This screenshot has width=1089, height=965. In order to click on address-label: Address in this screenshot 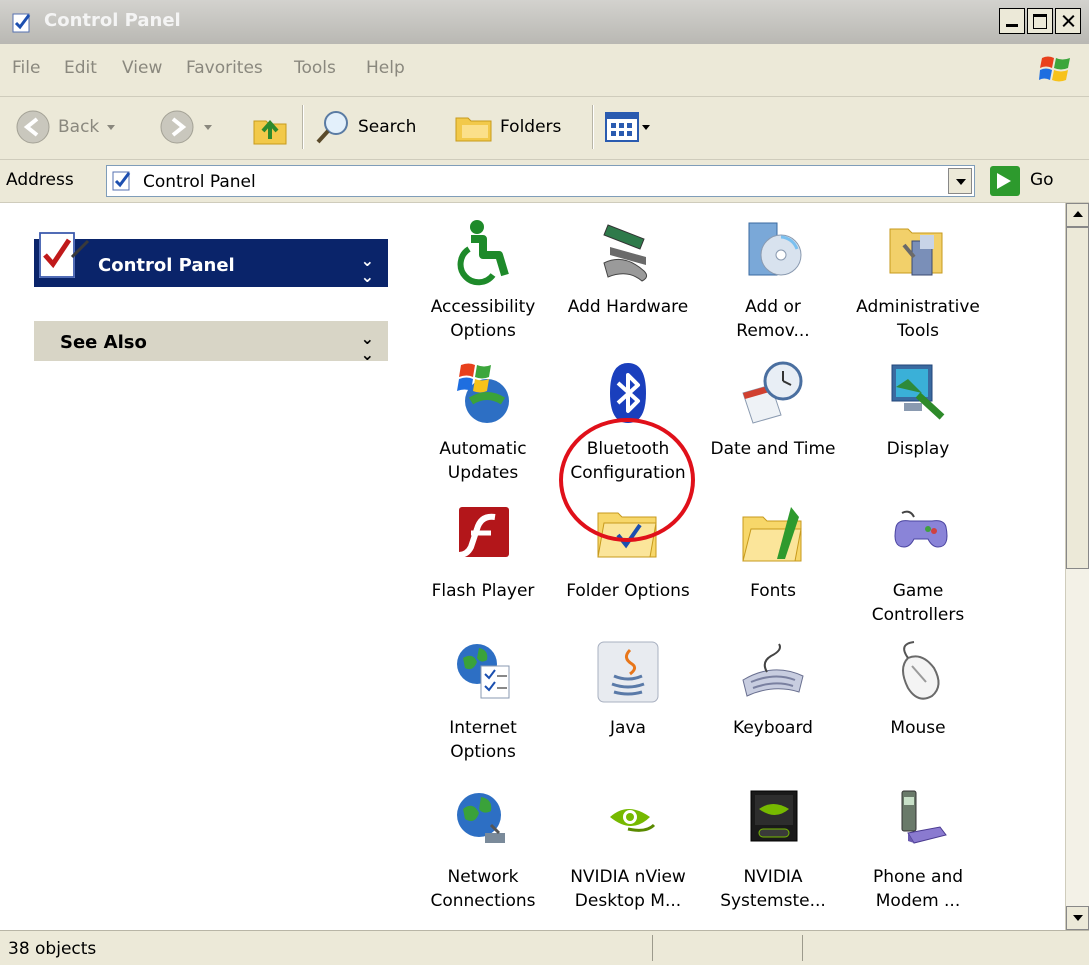, I will do `click(40, 180)`.